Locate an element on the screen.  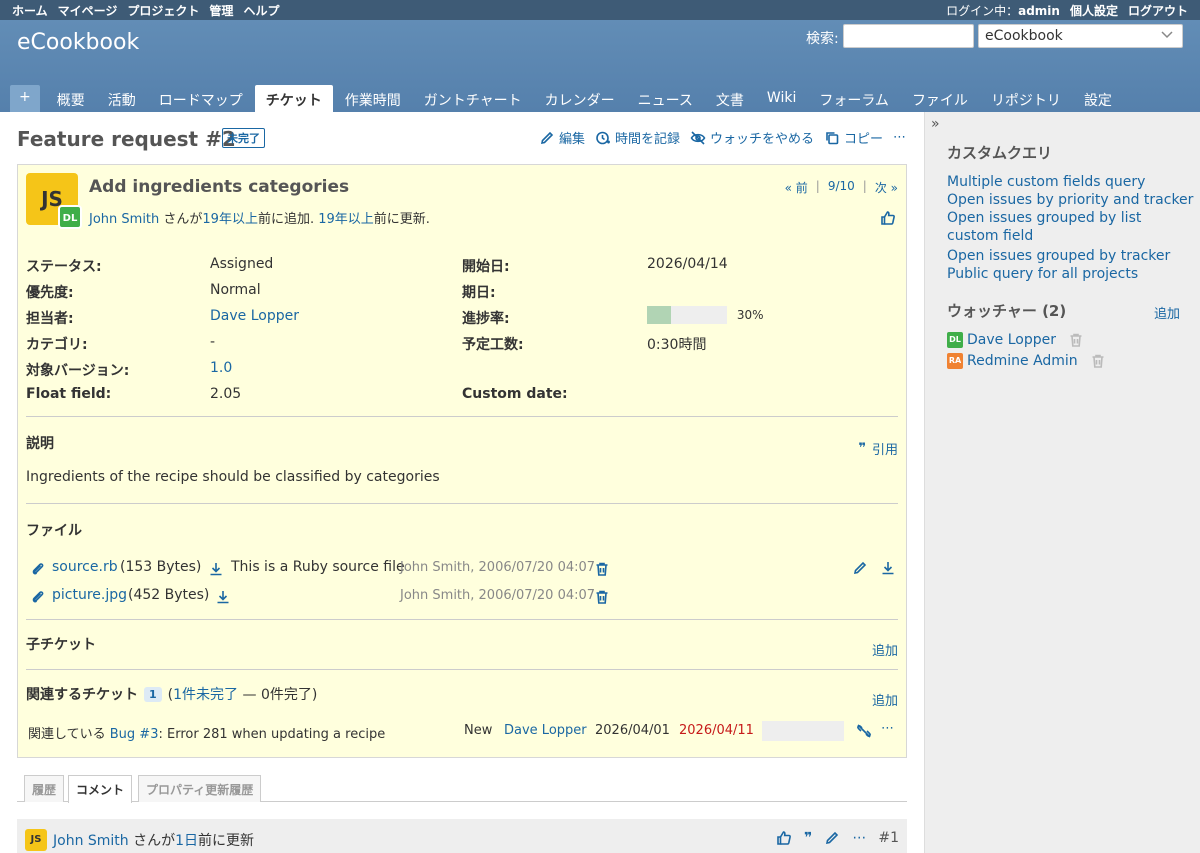
journal-more-button: ⋯ is located at coordinates (859, 838).